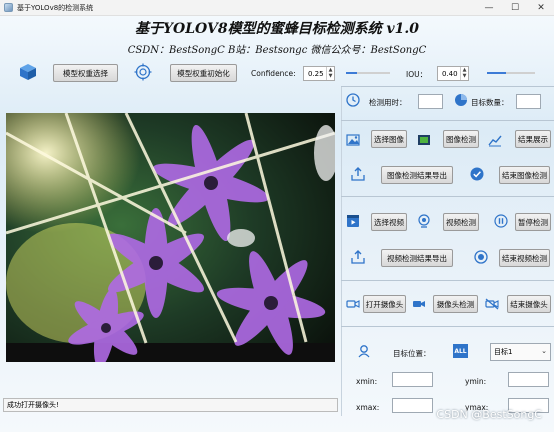  I want to click on pause-detect-button: 暂停检测, so click(533, 222).